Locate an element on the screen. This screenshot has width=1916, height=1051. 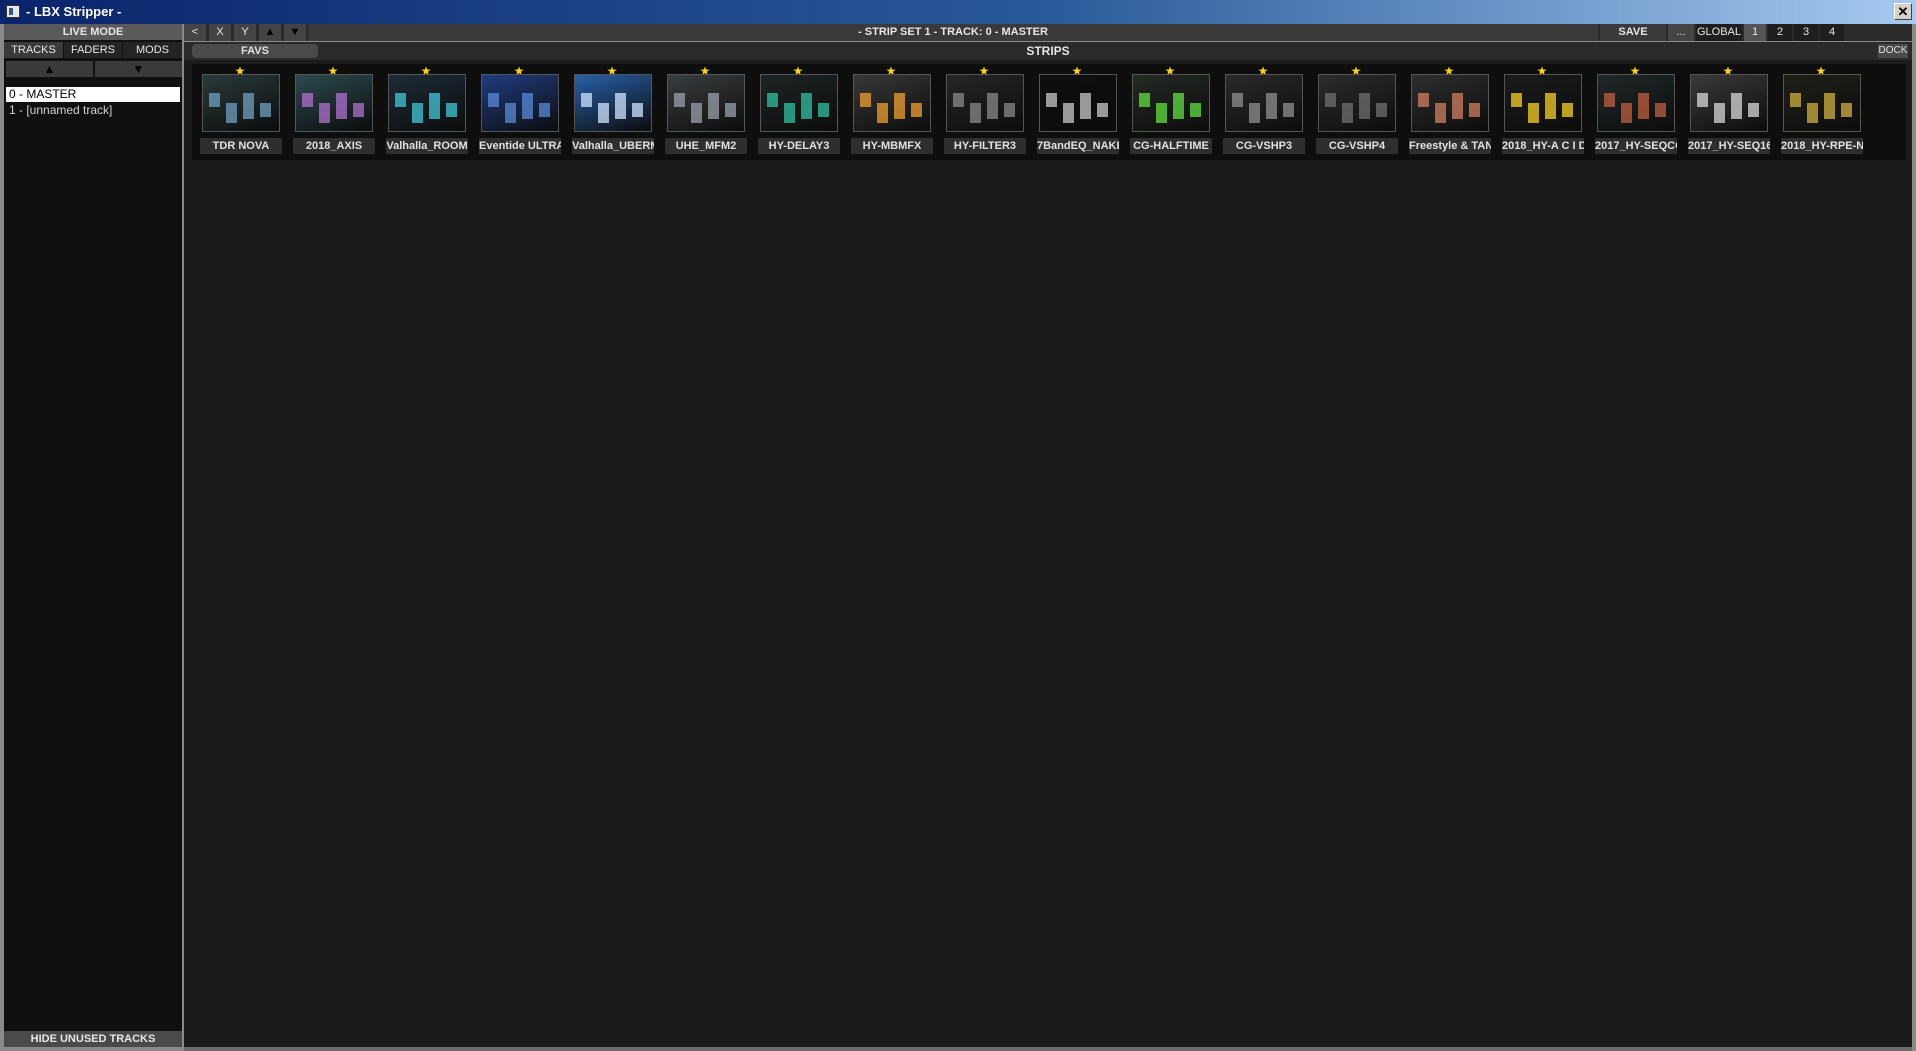
track-list-item: 1 - [unnamed track] is located at coordinates (93, 110).